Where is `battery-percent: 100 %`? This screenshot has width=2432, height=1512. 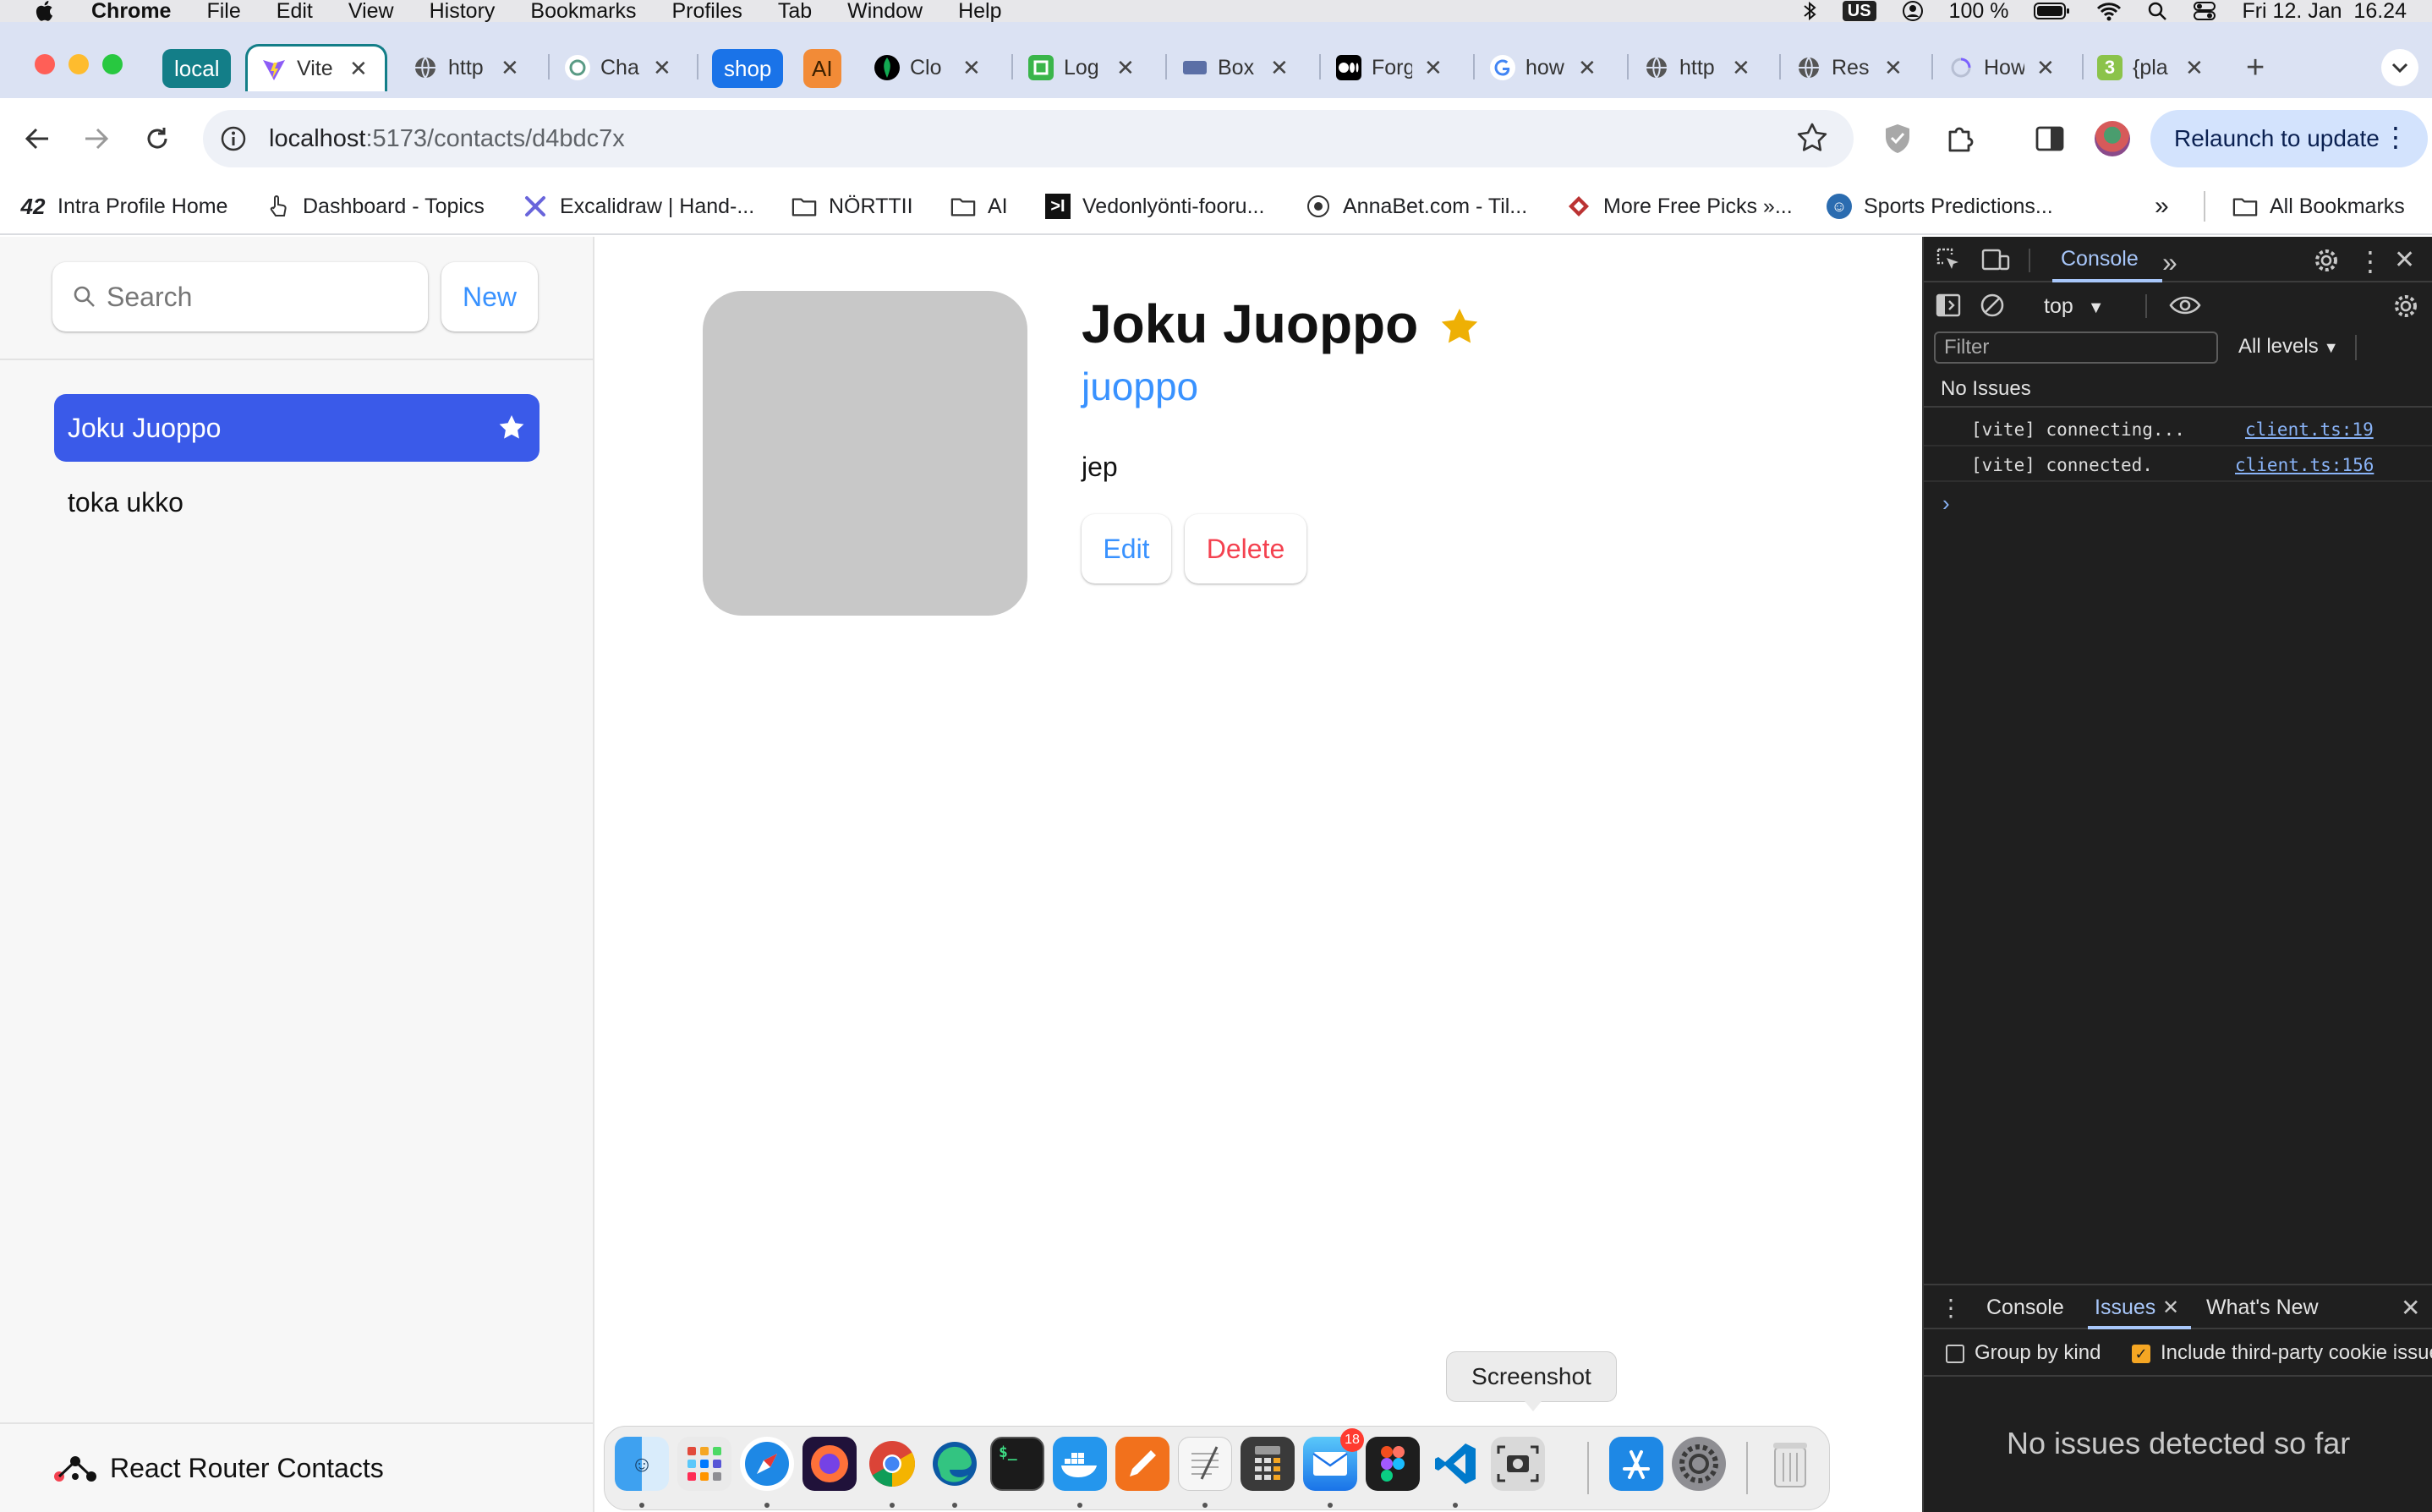 battery-percent: 100 % is located at coordinates (1979, 11).